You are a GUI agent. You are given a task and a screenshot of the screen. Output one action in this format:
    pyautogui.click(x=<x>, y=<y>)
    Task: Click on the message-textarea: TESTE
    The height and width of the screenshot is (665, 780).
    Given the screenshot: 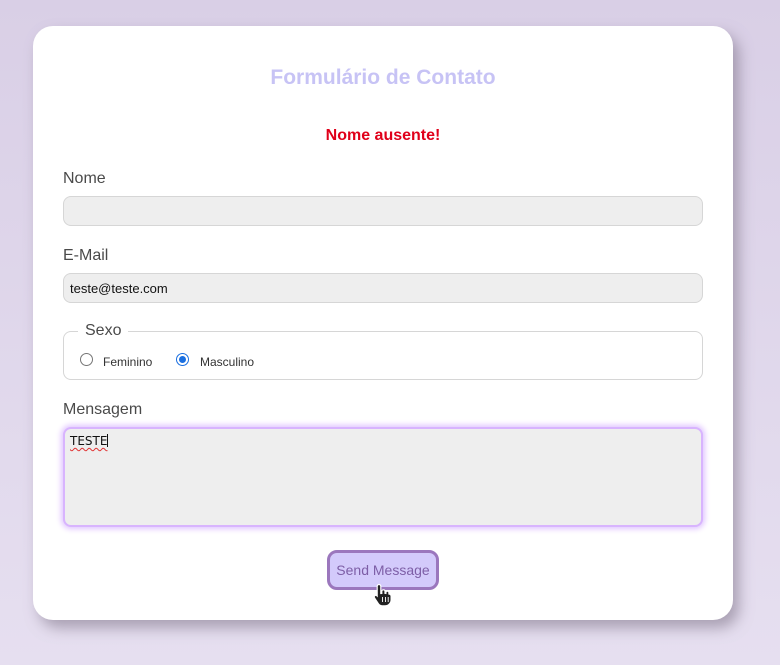 What is the action you would take?
    pyautogui.click(x=383, y=477)
    